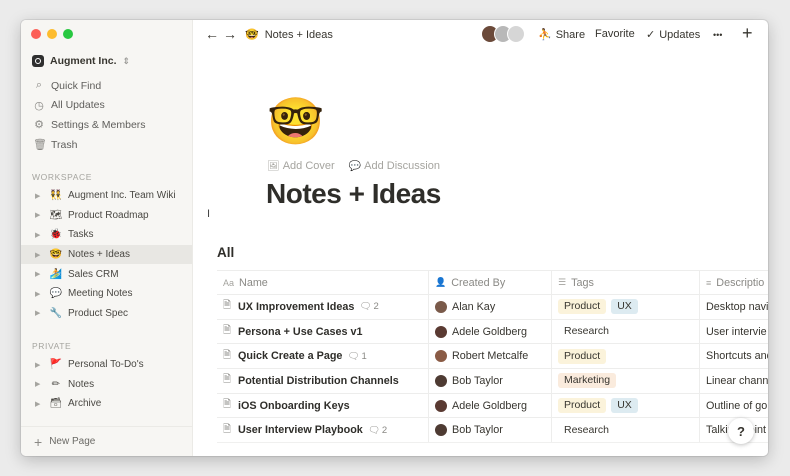  What do you see at coordinates (225, 252) in the screenshot?
I see `database-view-title: All` at bounding box center [225, 252].